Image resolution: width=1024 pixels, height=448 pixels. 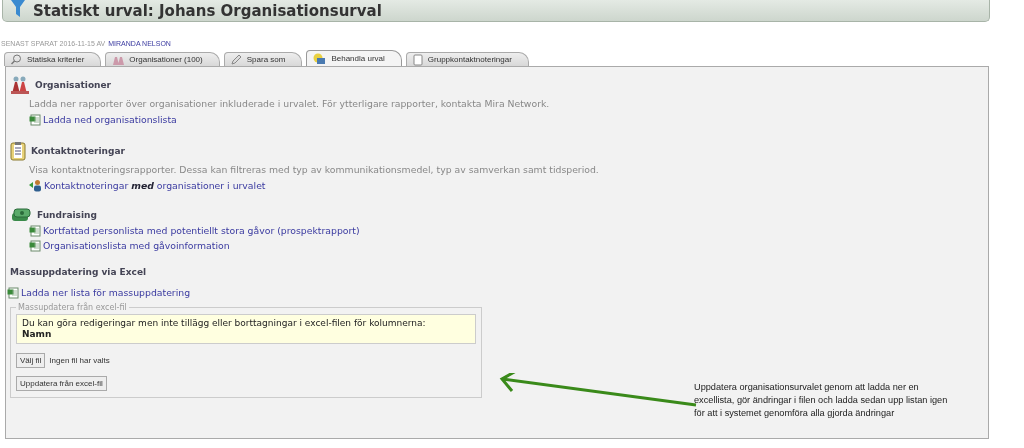 What do you see at coordinates (79, 272) in the screenshot?
I see `section-heading: Massuppdatering via Excel` at bounding box center [79, 272].